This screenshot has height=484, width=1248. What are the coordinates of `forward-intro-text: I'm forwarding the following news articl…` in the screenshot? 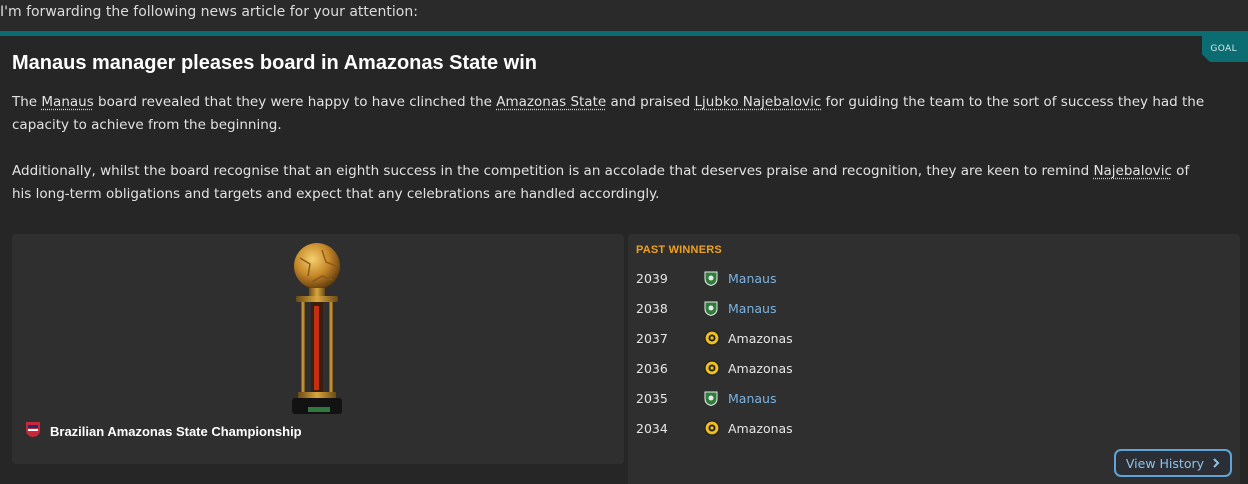 It's located at (209, 12).